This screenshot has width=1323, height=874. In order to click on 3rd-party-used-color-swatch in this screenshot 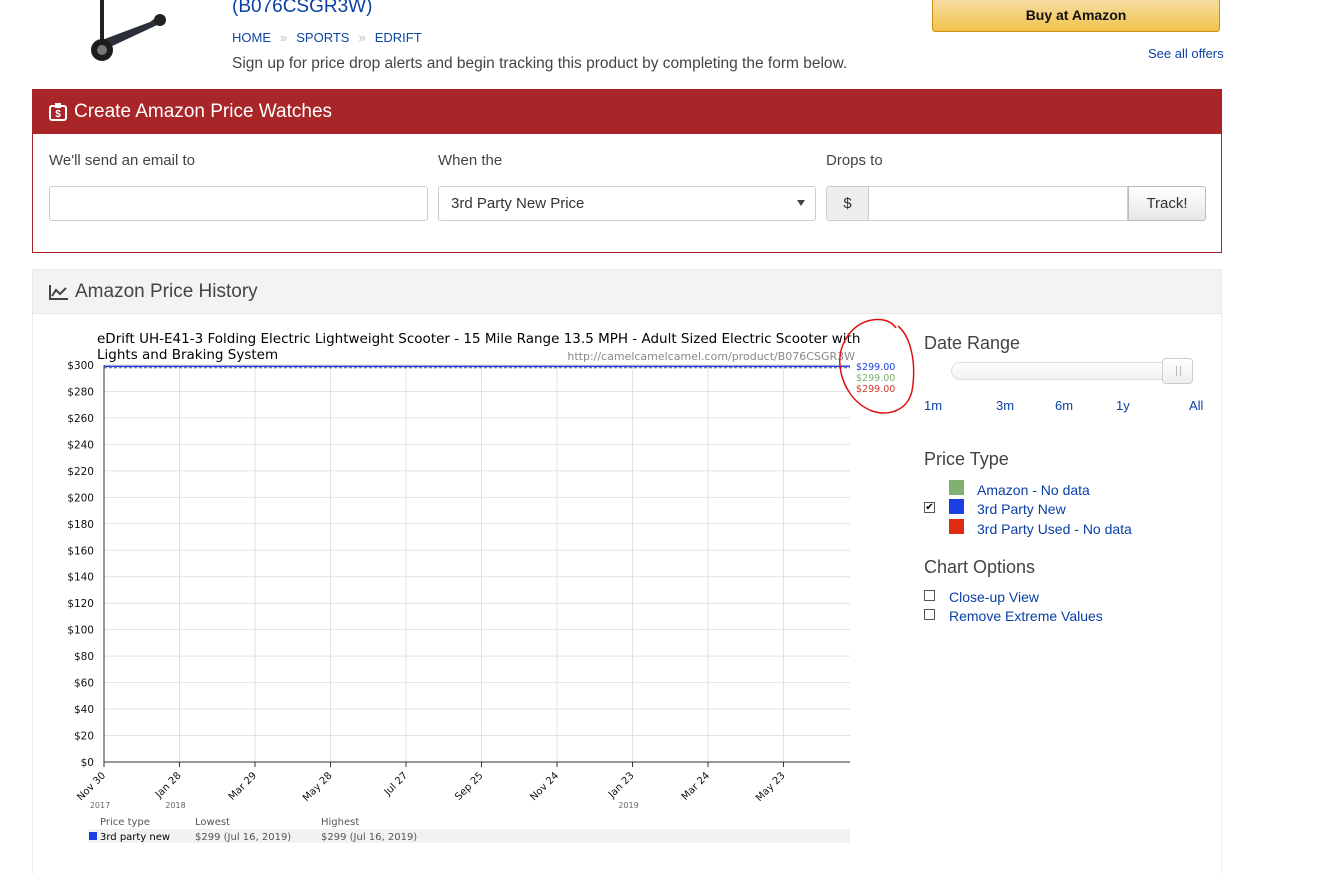, I will do `click(956, 526)`.